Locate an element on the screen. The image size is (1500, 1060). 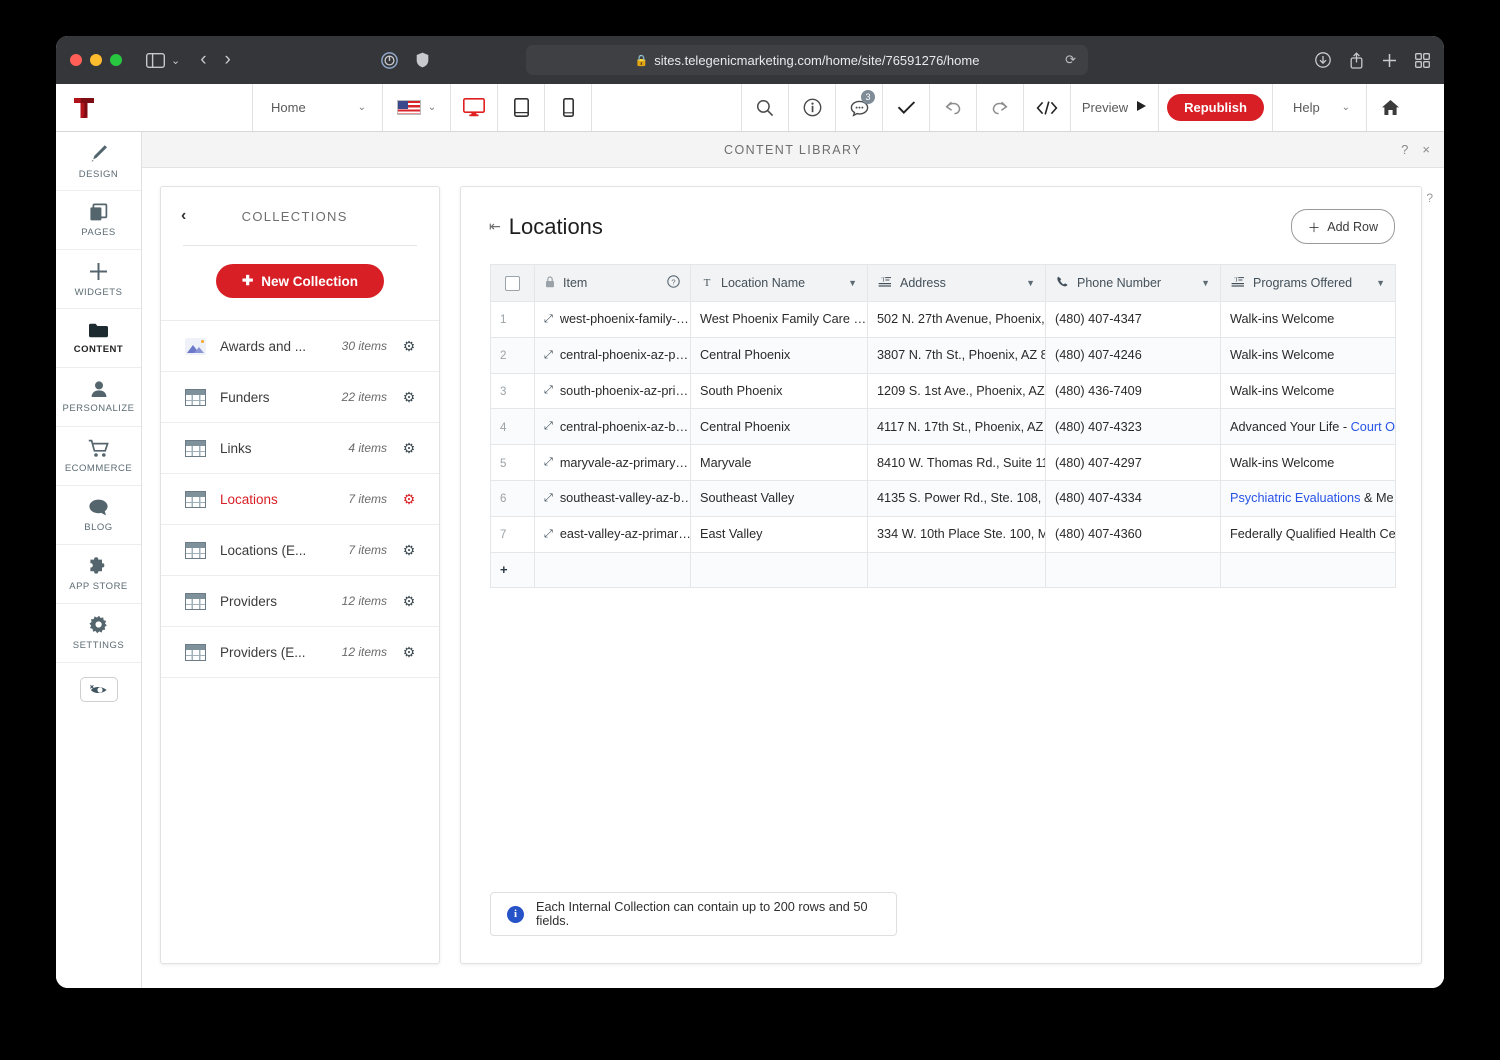
forward-arrow-icon: › is located at coordinates (228, 60).